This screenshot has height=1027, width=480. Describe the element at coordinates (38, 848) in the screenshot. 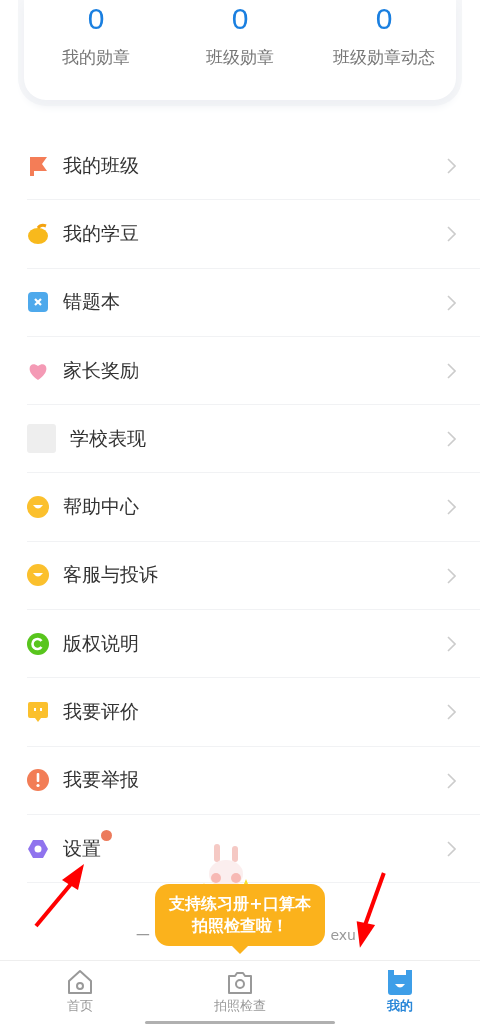

I see `settings-icon` at that location.